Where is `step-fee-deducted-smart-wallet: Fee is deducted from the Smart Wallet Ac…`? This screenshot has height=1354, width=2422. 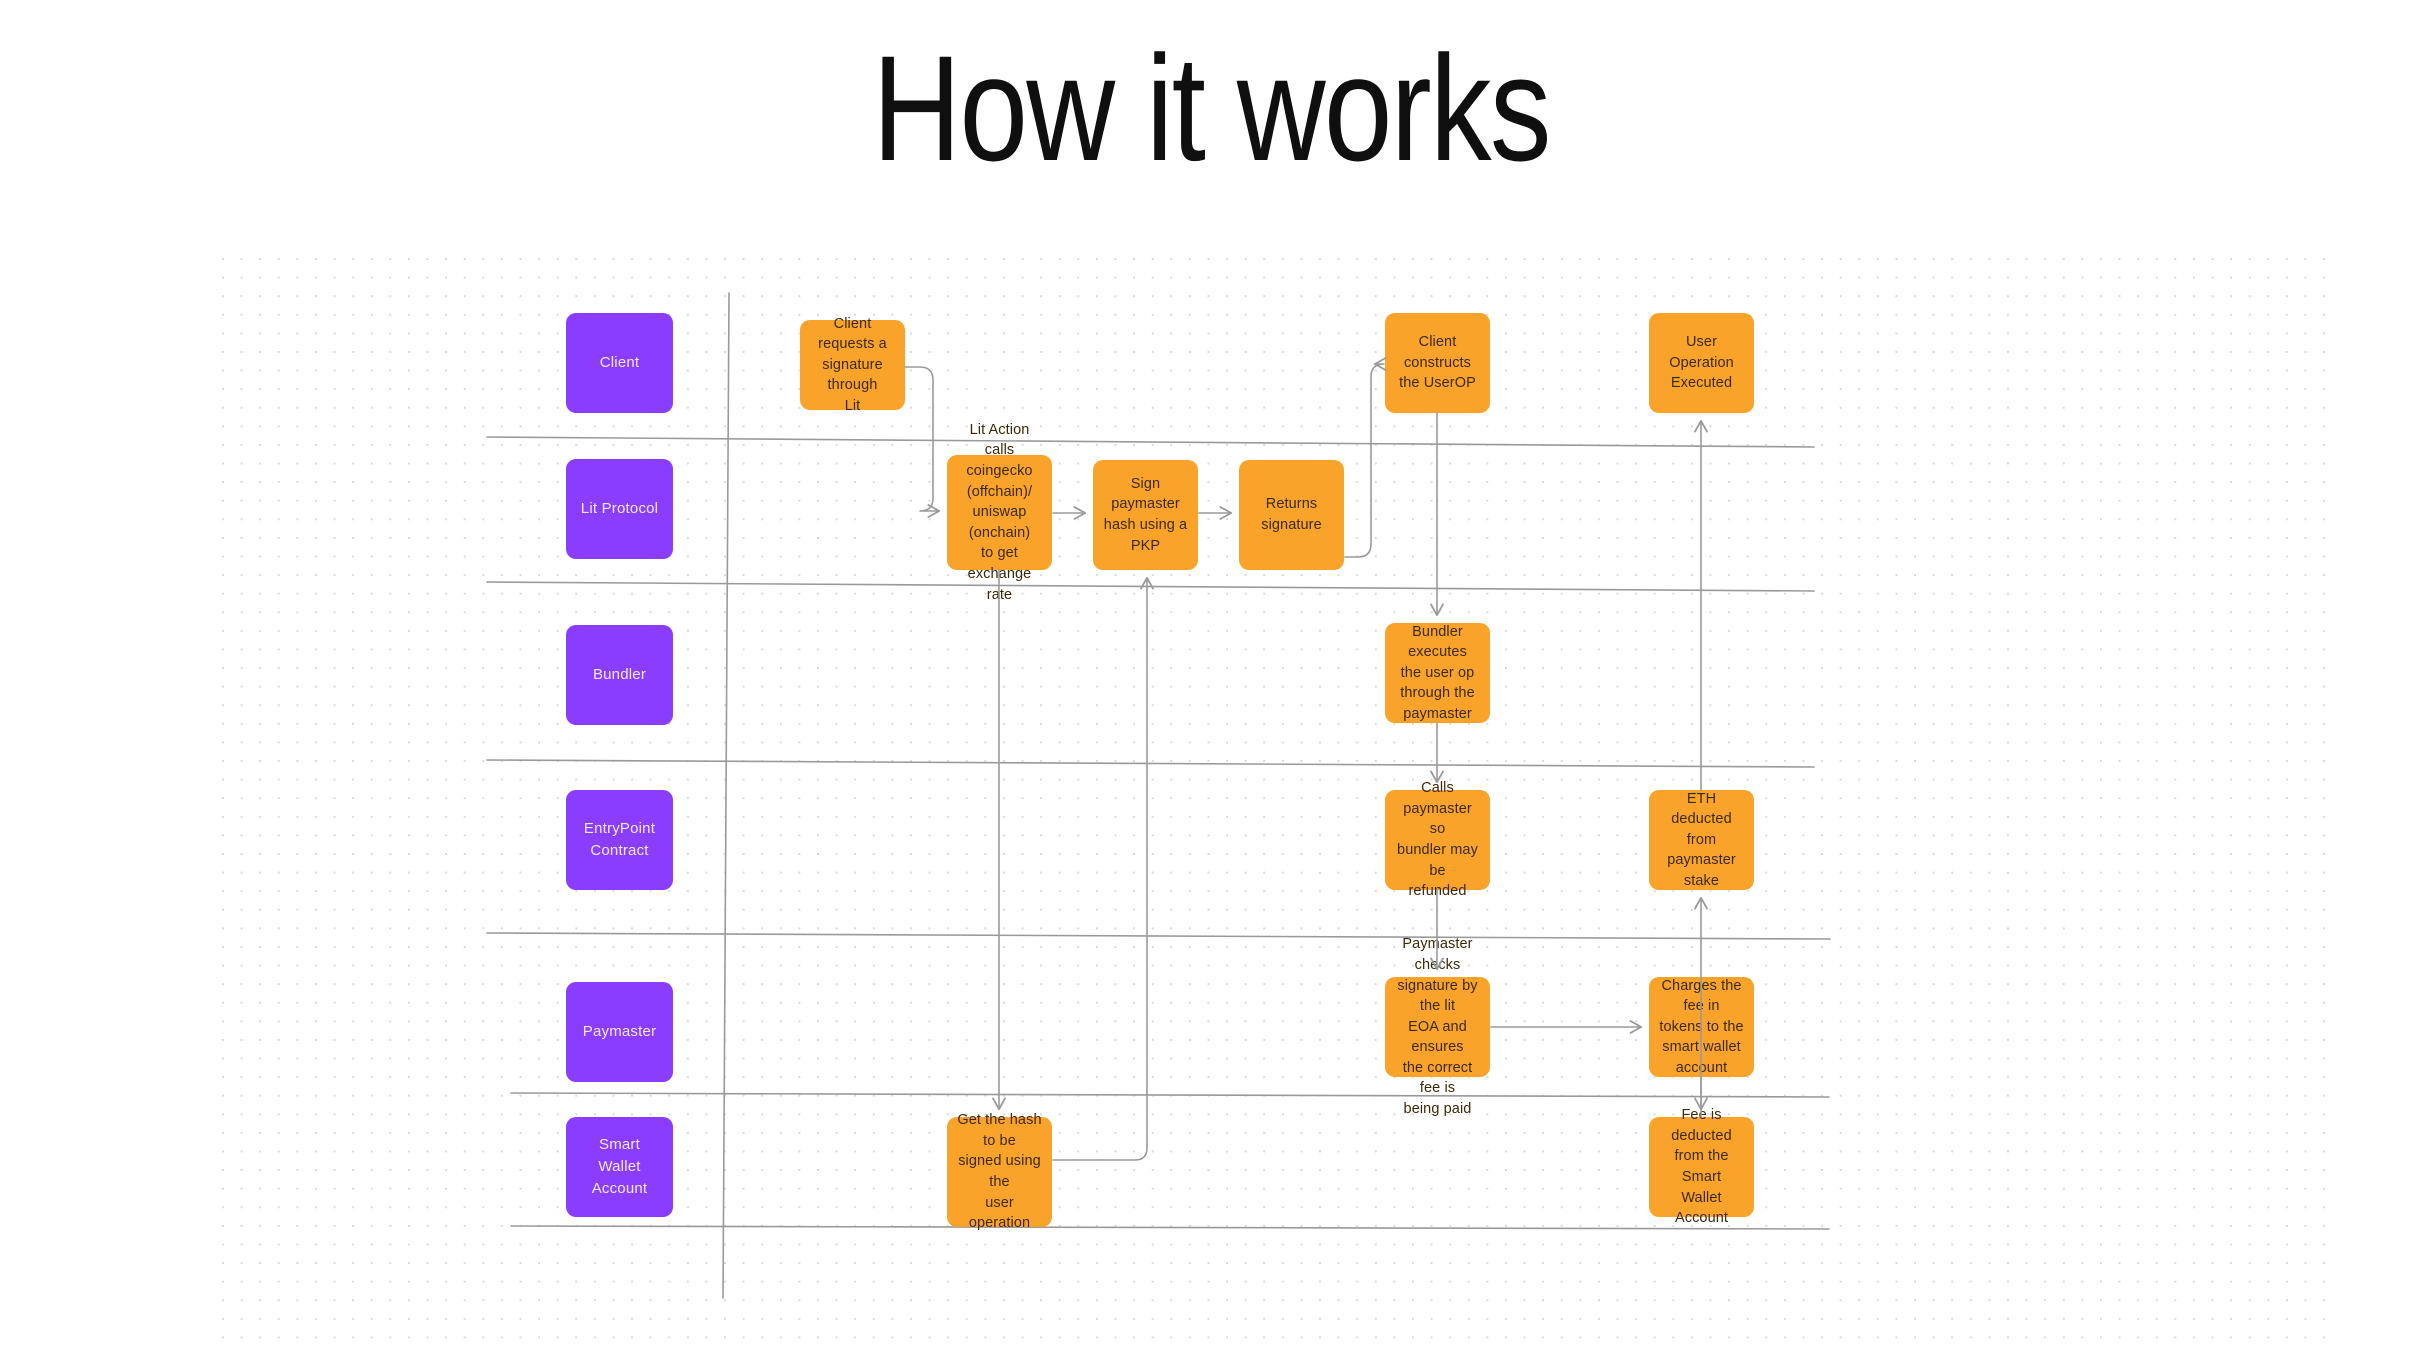 step-fee-deducted-smart-wallet: Fee is deducted from the Smart Wallet Ac… is located at coordinates (1701, 1166).